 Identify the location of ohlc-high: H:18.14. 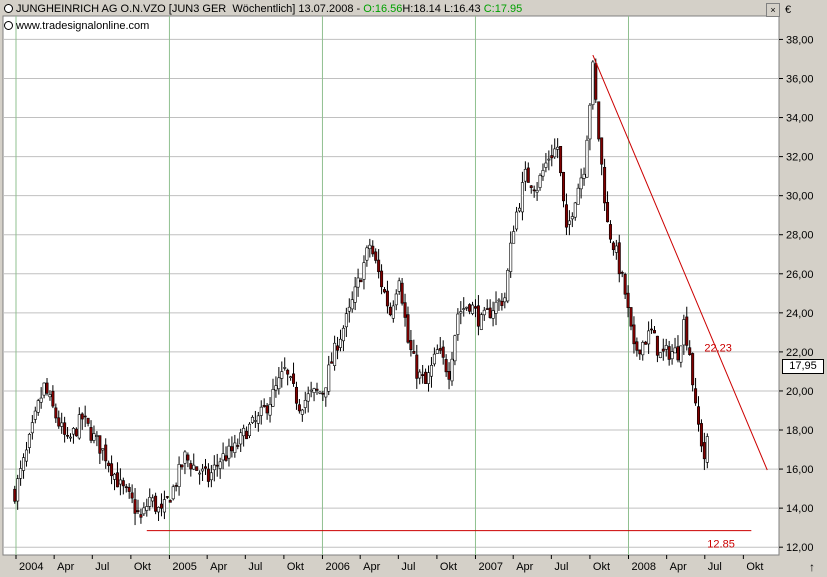
(421, 9).